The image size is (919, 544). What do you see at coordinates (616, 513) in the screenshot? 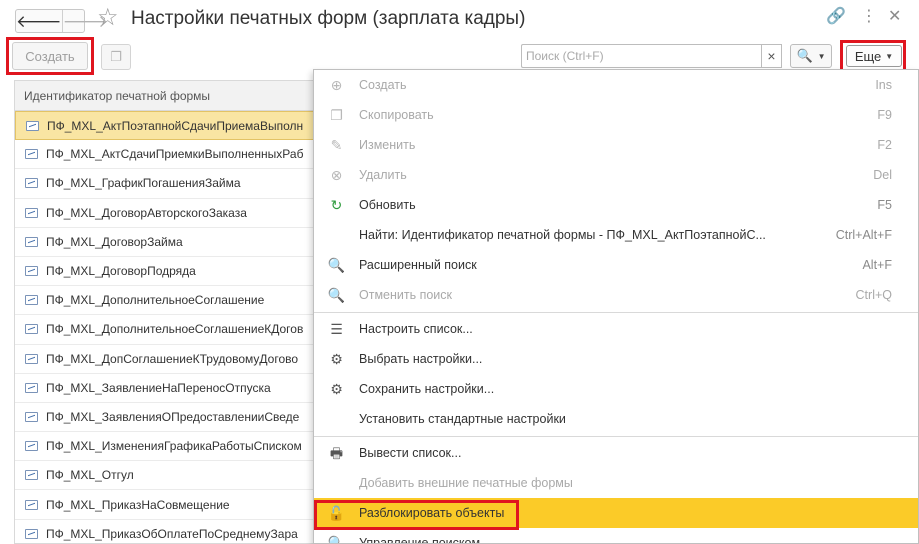
I see `menu-item-unlock-objects: 🔓 Разблокировать объекты` at bounding box center [616, 513].